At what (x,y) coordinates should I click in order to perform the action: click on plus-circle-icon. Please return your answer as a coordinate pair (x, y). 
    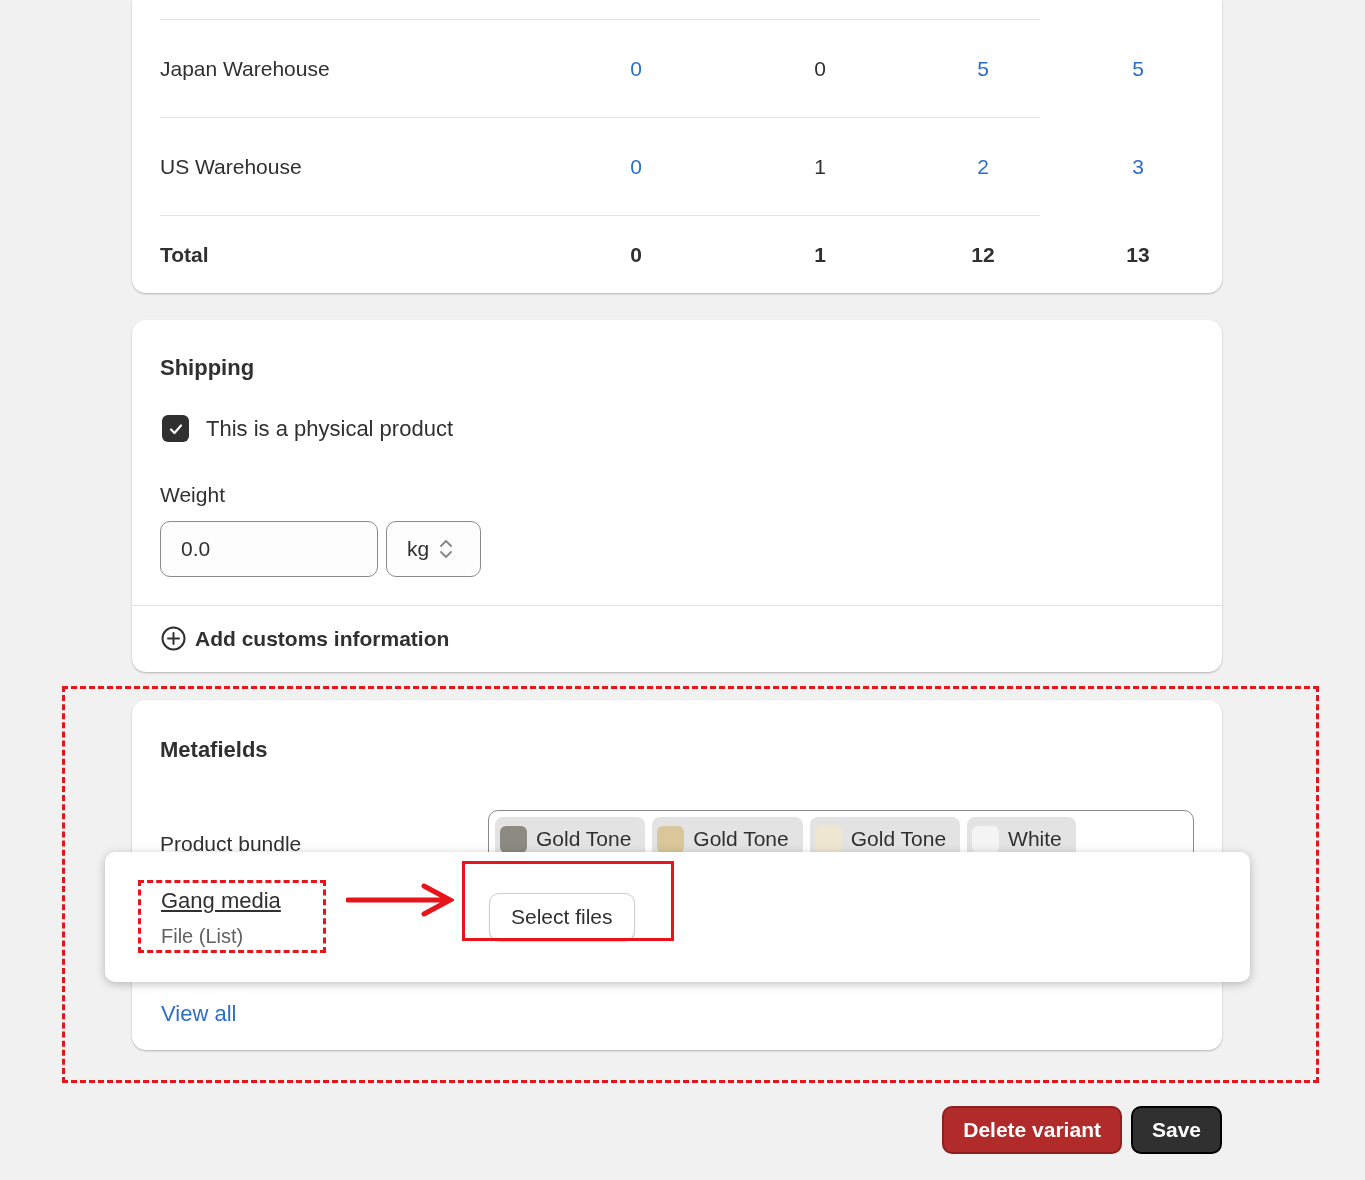
    Looking at the image, I should click on (173, 639).